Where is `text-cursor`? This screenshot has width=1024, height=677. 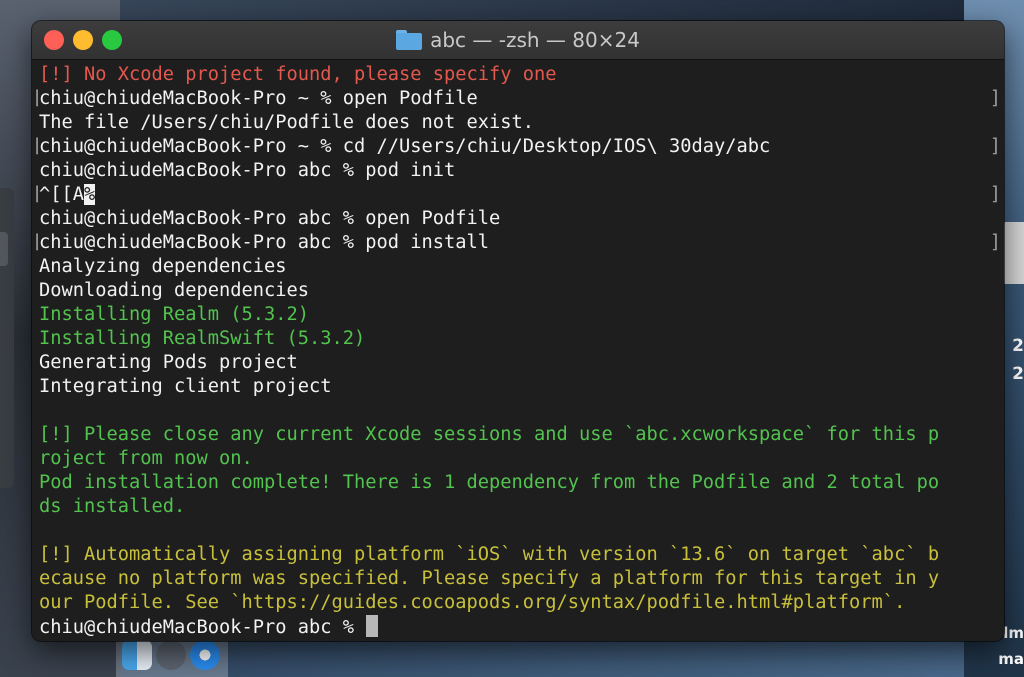 text-cursor is located at coordinates (372, 626).